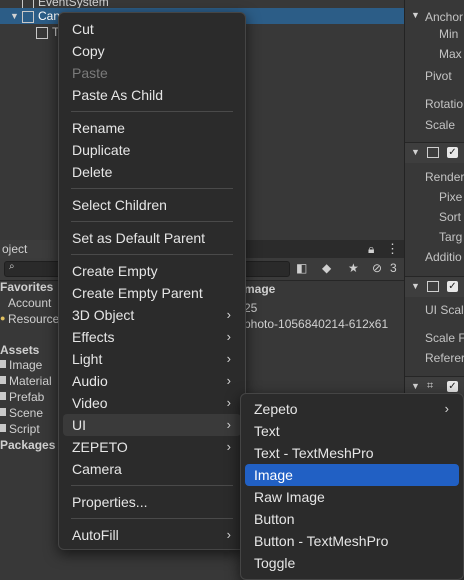  What do you see at coordinates (152, 29) in the screenshot?
I see `menu-item-cut: Cut` at bounding box center [152, 29].